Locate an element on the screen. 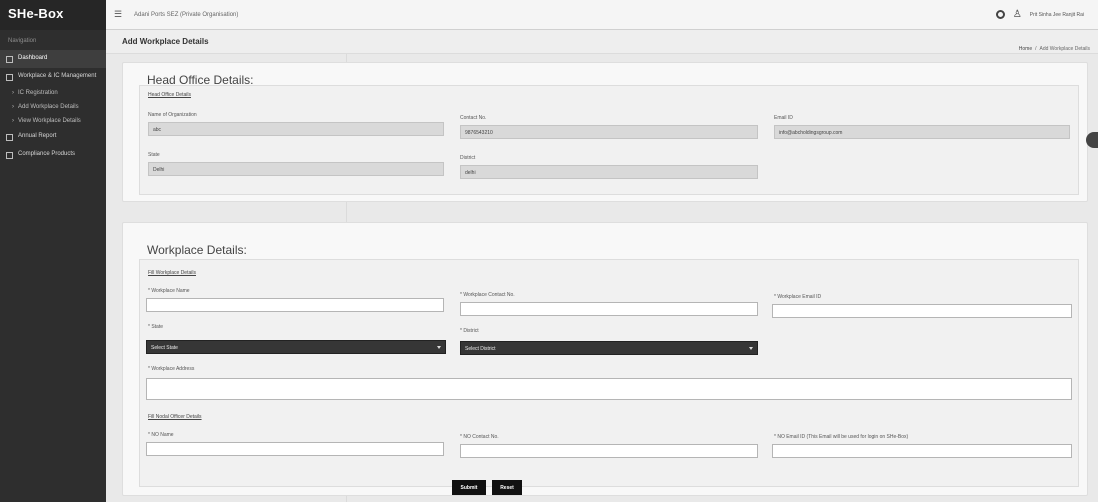 The image size is (1098, 502). submit-button: Submit is located at coordinates (469, 487).